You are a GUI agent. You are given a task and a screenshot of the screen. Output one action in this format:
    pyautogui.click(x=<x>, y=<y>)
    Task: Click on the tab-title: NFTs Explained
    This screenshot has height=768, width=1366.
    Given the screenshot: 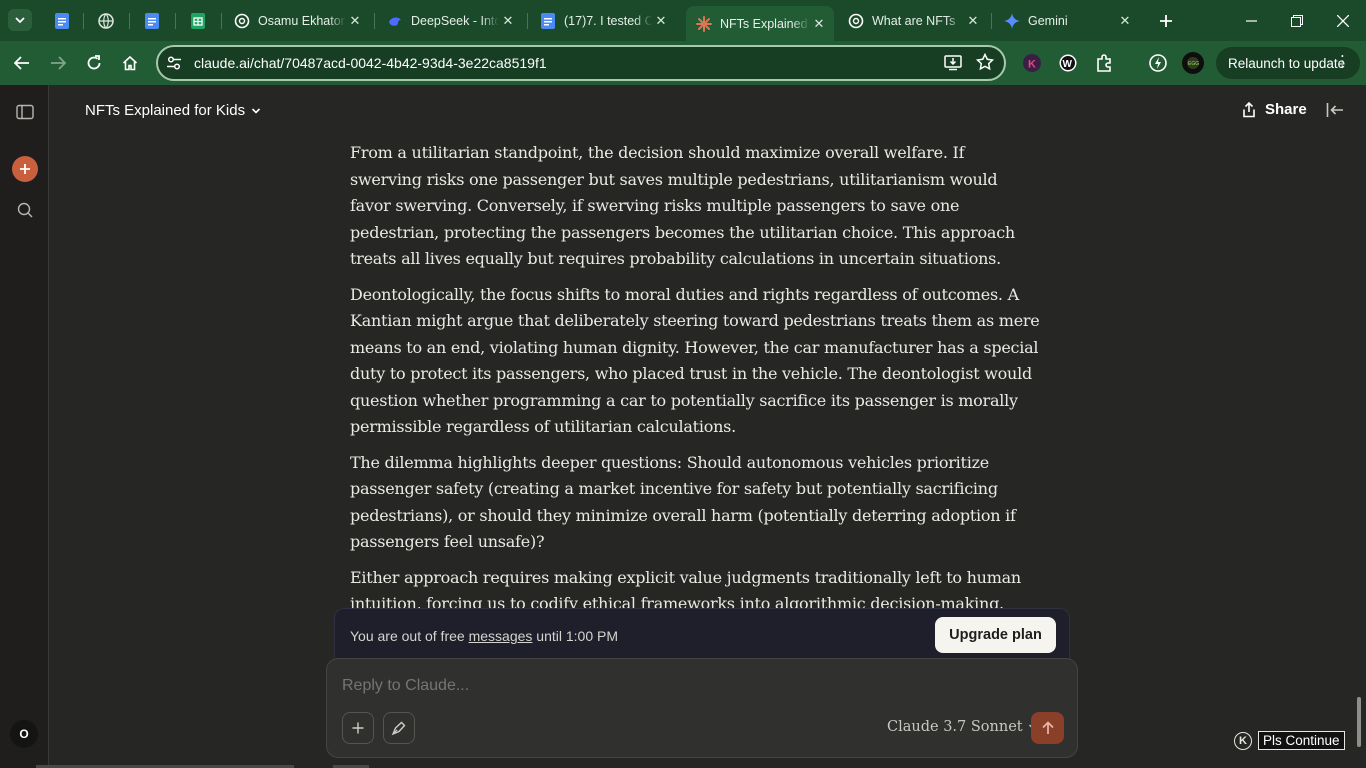 What is the action you would take?
    pyautogui.click(x=764, y=23)
    